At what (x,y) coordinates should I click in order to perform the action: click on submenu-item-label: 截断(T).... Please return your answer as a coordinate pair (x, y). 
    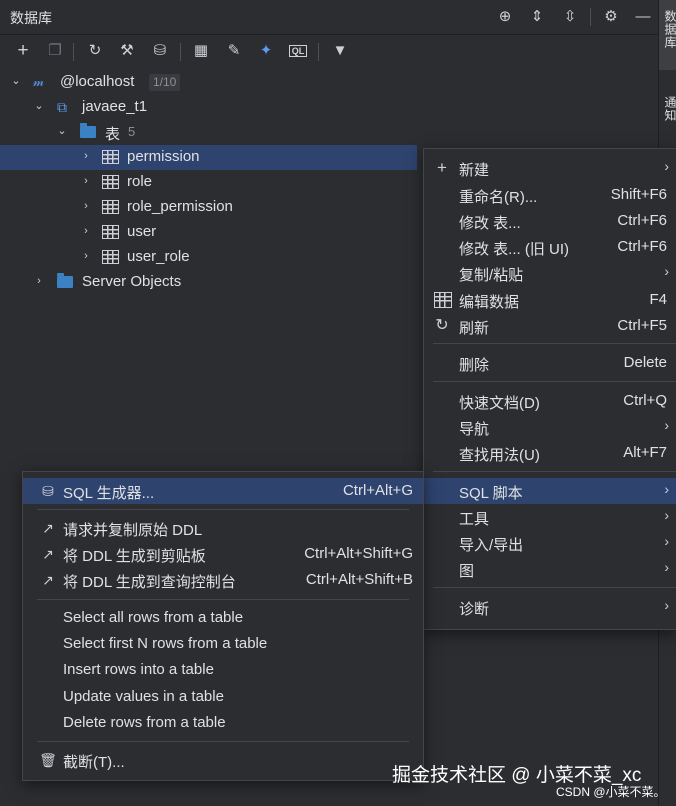
    Looking at the image, I should click on (94, 762).